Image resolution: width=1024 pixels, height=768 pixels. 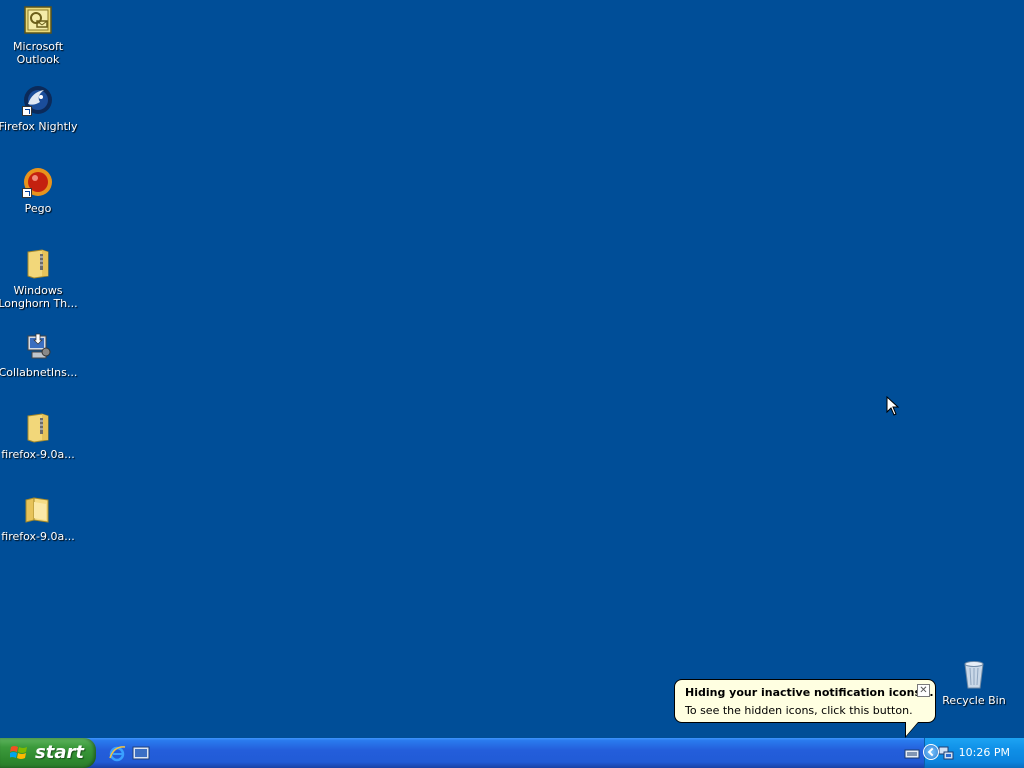 What do you see at coordinates (38, 510) in the screenshot?
I see `folder-icon` at bounding box center [38, 510].